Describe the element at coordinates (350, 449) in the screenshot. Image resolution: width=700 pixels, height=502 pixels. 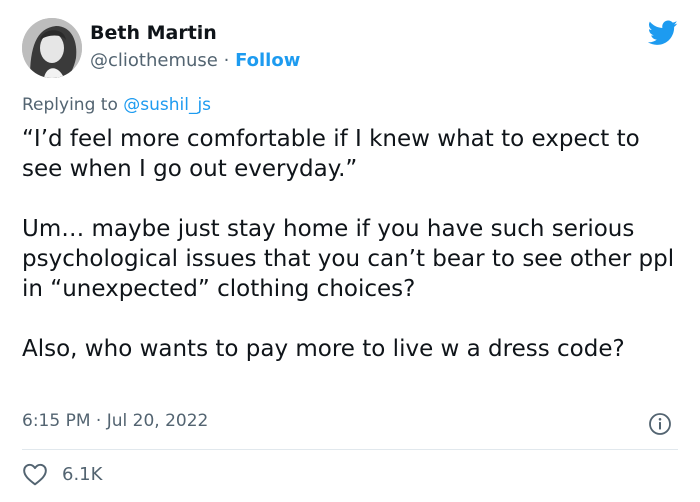
I see `divider` at that location.